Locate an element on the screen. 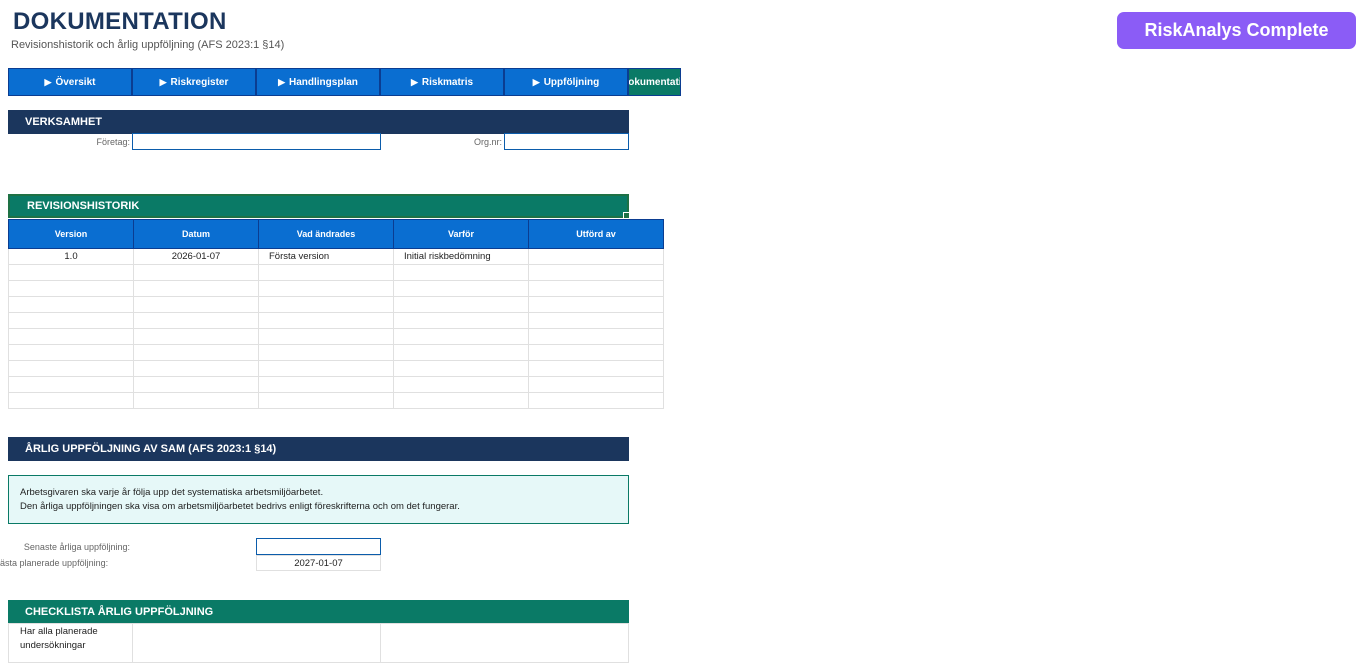 This screenshot has height=663, width=1367. company-label: Företag: is located at coordinates (113, 142).